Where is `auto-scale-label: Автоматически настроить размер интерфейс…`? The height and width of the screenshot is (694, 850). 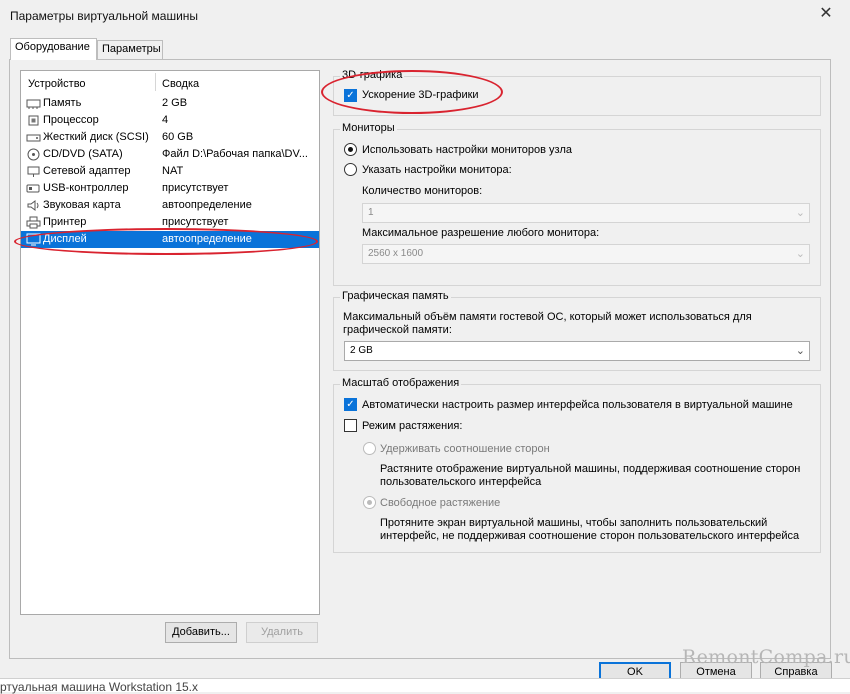
auto-scale-label: Автоматически настроить размер интерфейс… is located at coordinates (577, 405).